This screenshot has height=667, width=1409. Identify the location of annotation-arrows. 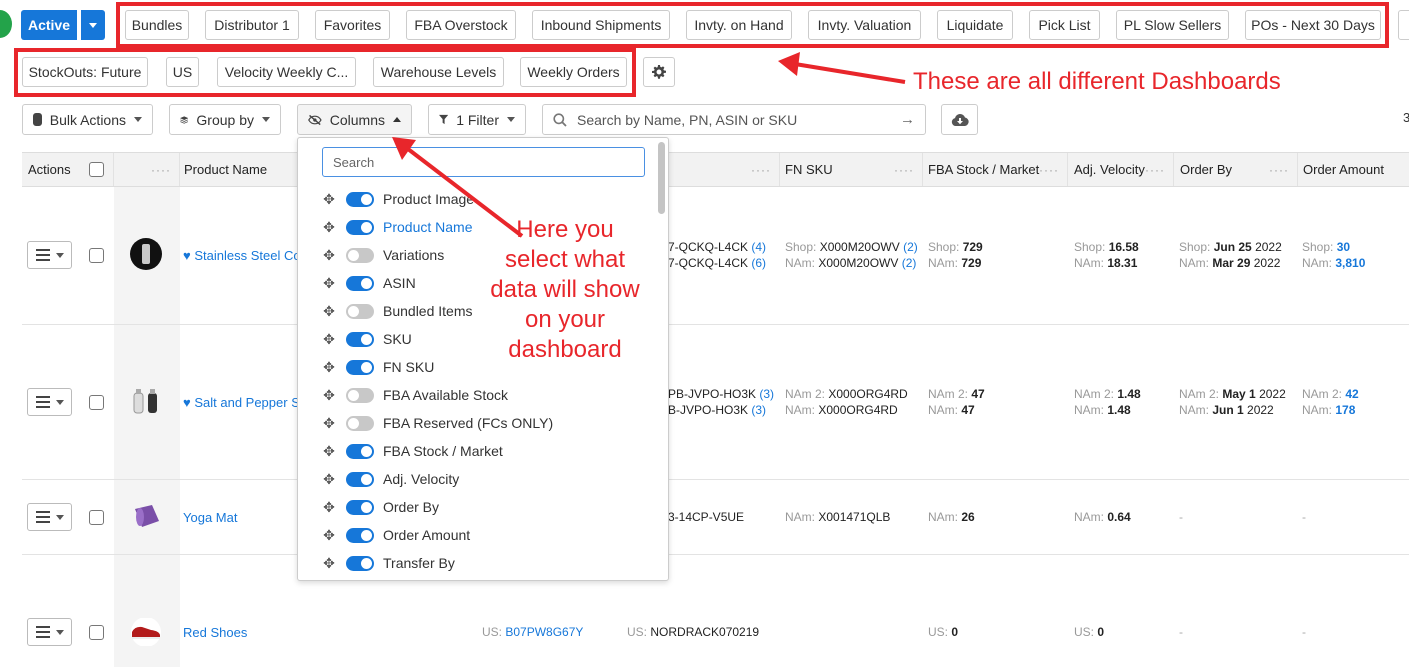
(649, 145).